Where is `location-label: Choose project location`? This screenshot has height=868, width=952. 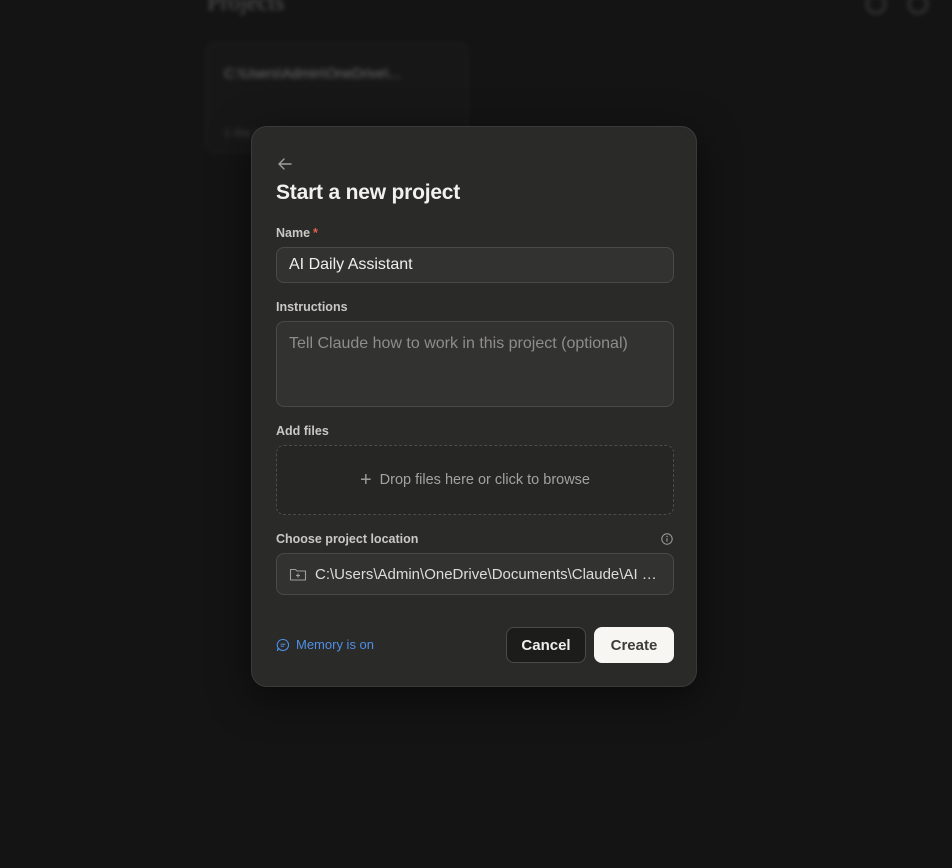 location-label: Choose project location is located at coordinates (347, 539).